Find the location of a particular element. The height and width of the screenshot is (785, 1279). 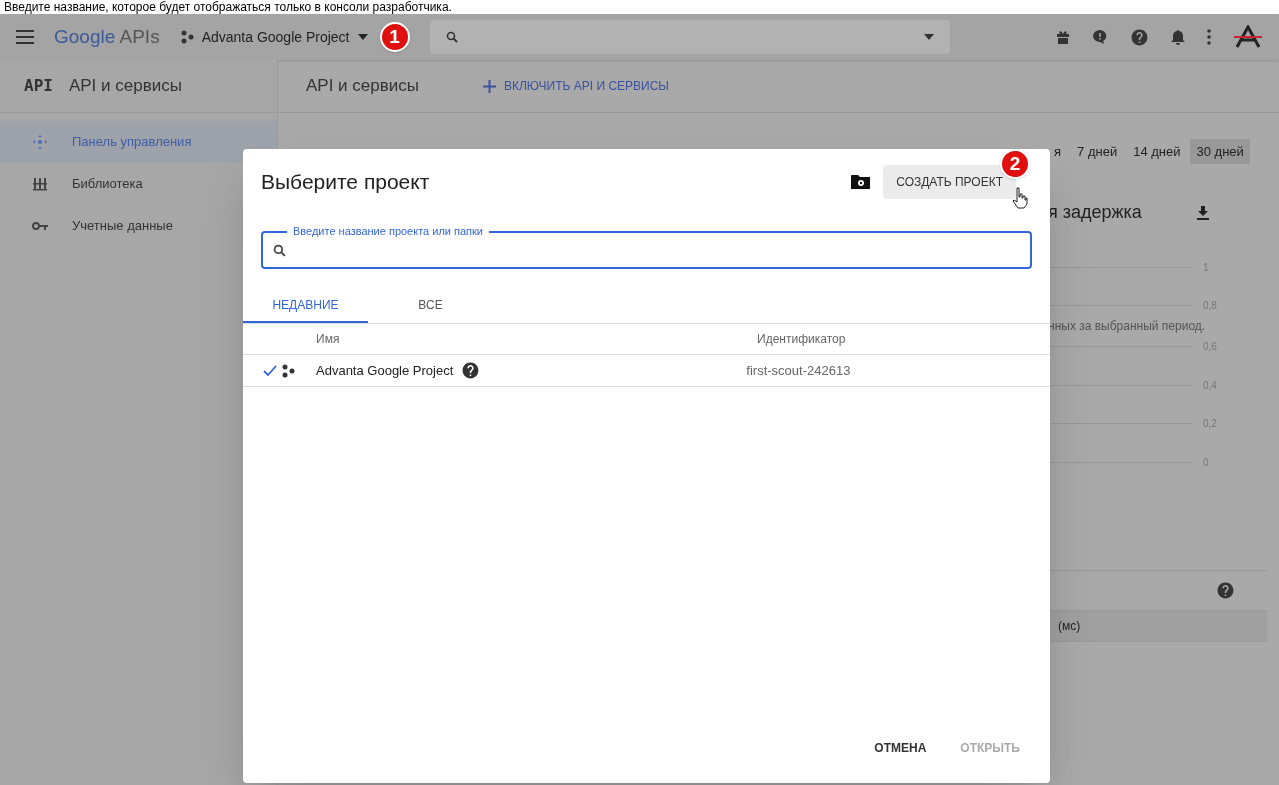

project-row: Advanta Google Project first-scout-242613 is located at coordinates (646, 371).